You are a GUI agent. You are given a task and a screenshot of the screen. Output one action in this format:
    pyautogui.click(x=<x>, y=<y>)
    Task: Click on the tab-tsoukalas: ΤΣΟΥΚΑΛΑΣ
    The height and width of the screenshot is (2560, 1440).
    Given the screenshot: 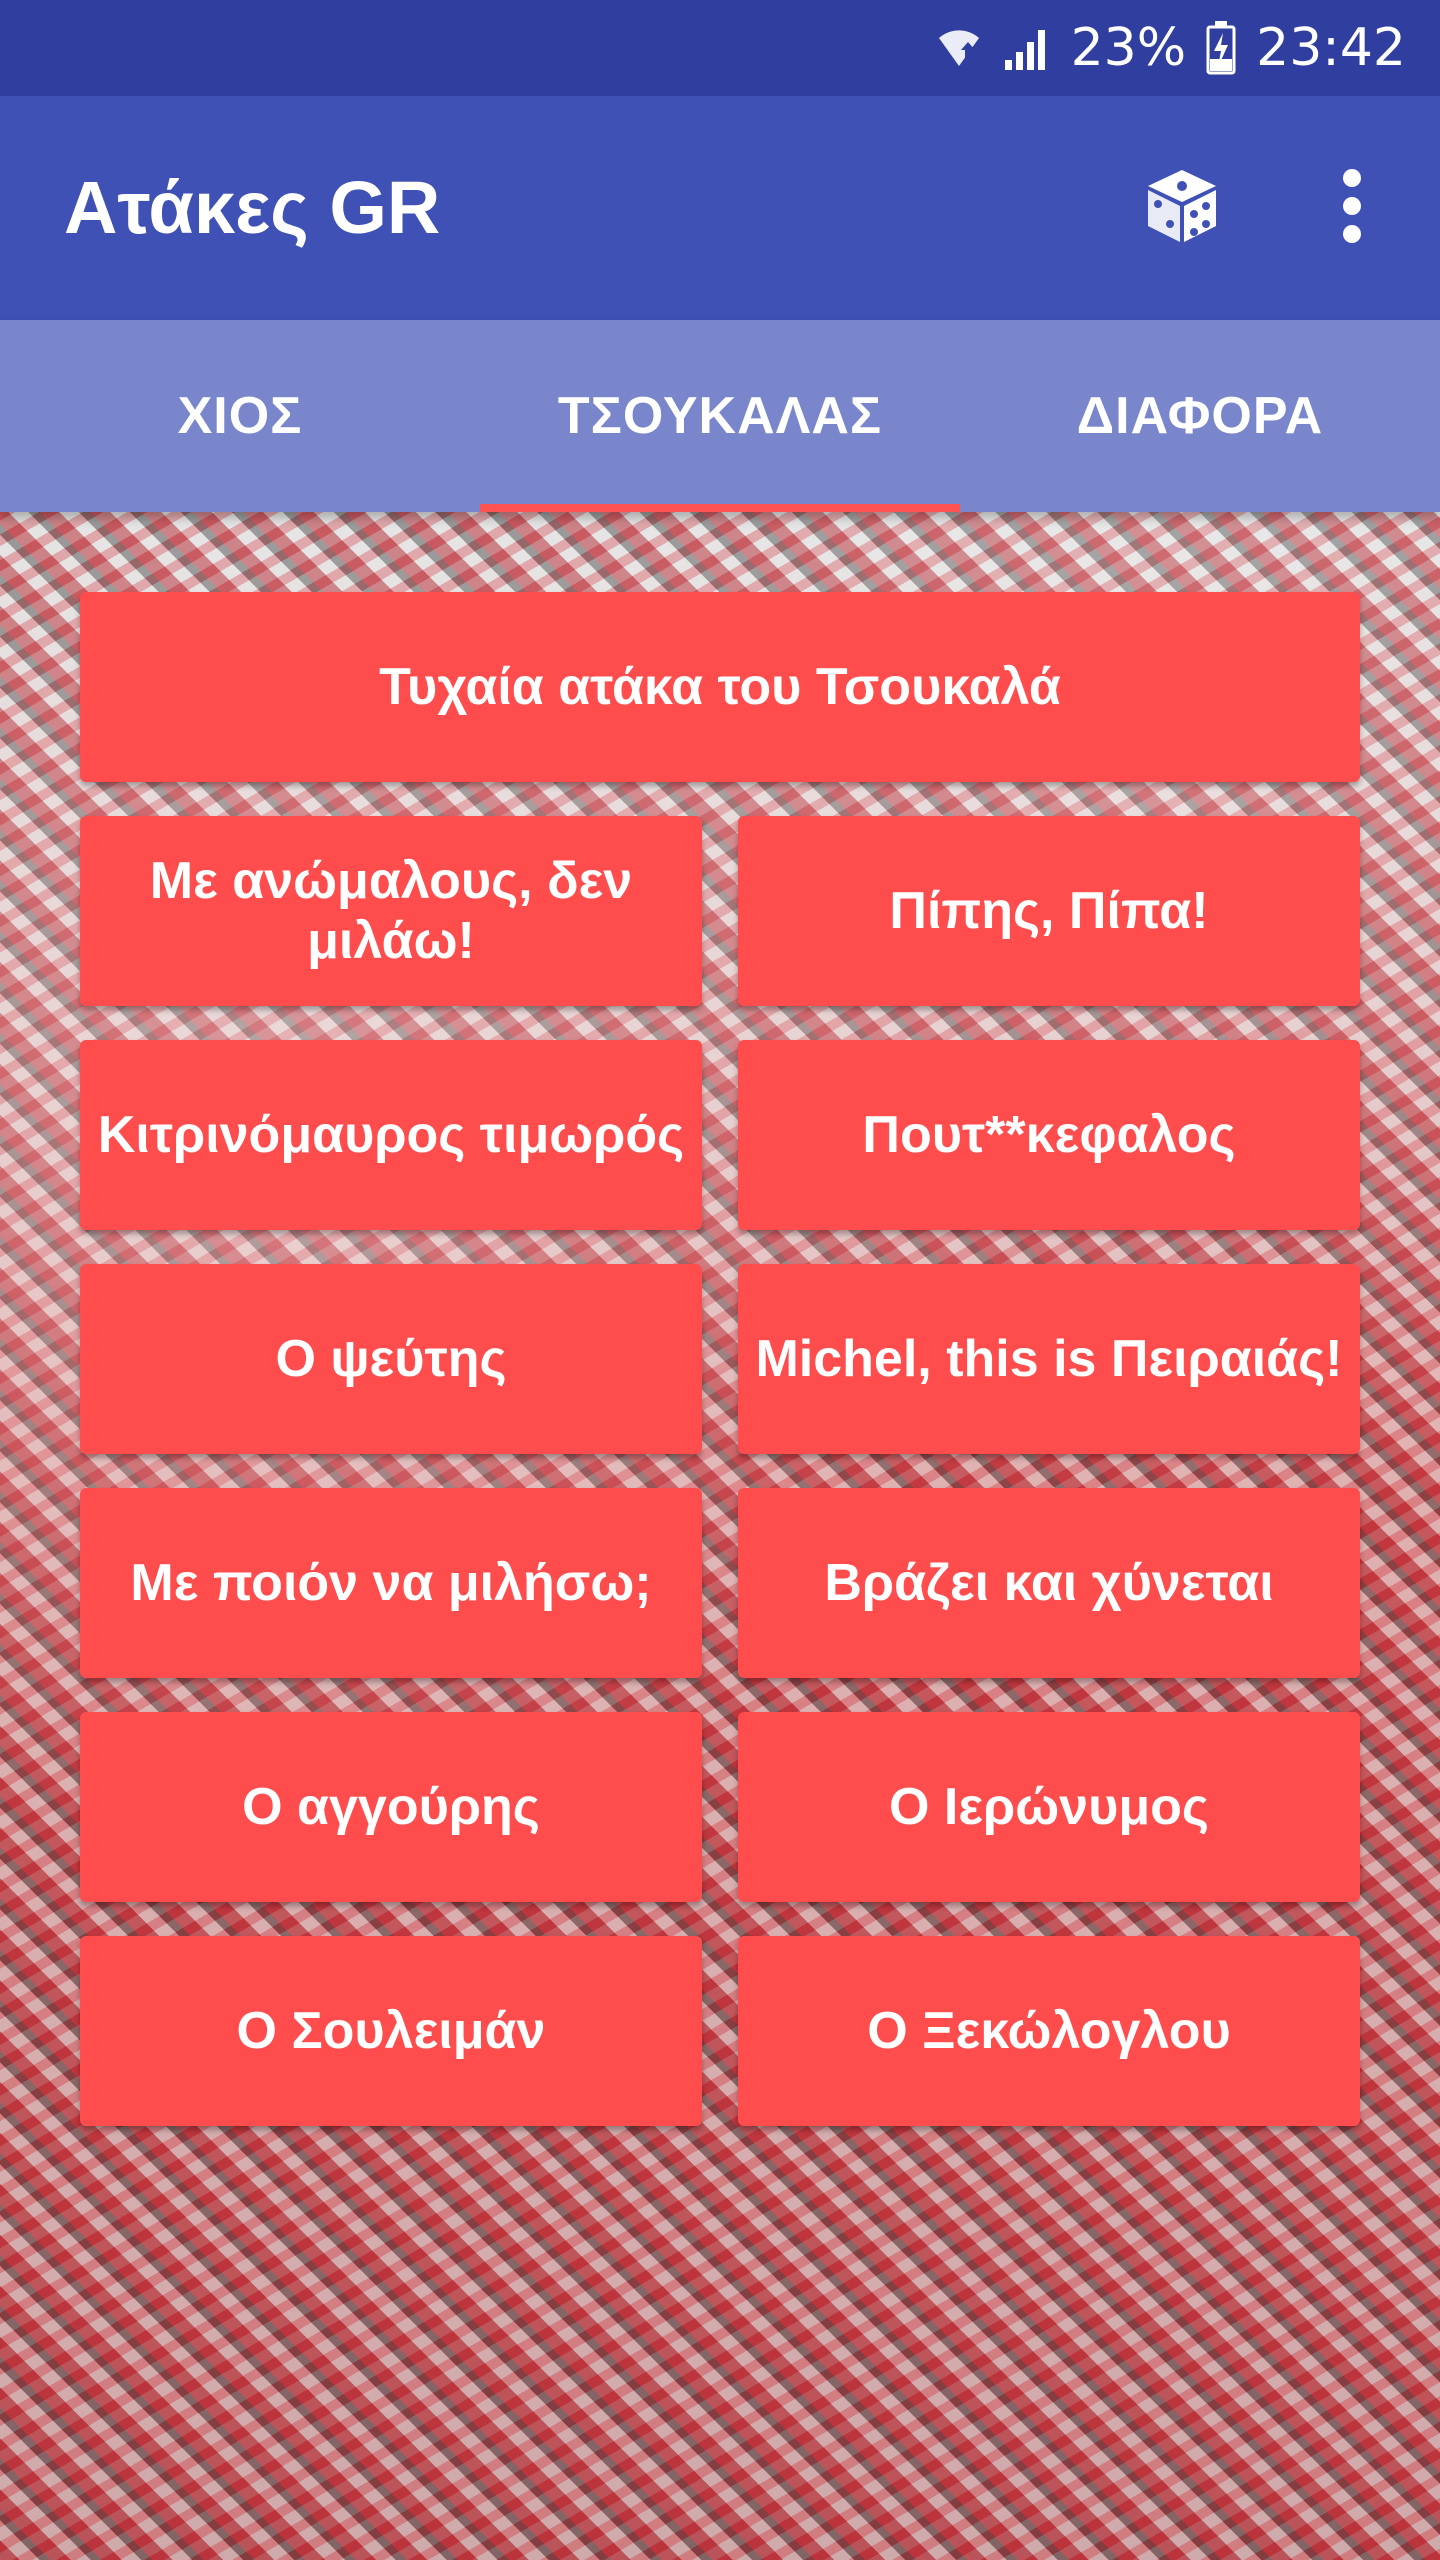 What is the action you would take?
    pyautogui.click(x=720, y=416)
    